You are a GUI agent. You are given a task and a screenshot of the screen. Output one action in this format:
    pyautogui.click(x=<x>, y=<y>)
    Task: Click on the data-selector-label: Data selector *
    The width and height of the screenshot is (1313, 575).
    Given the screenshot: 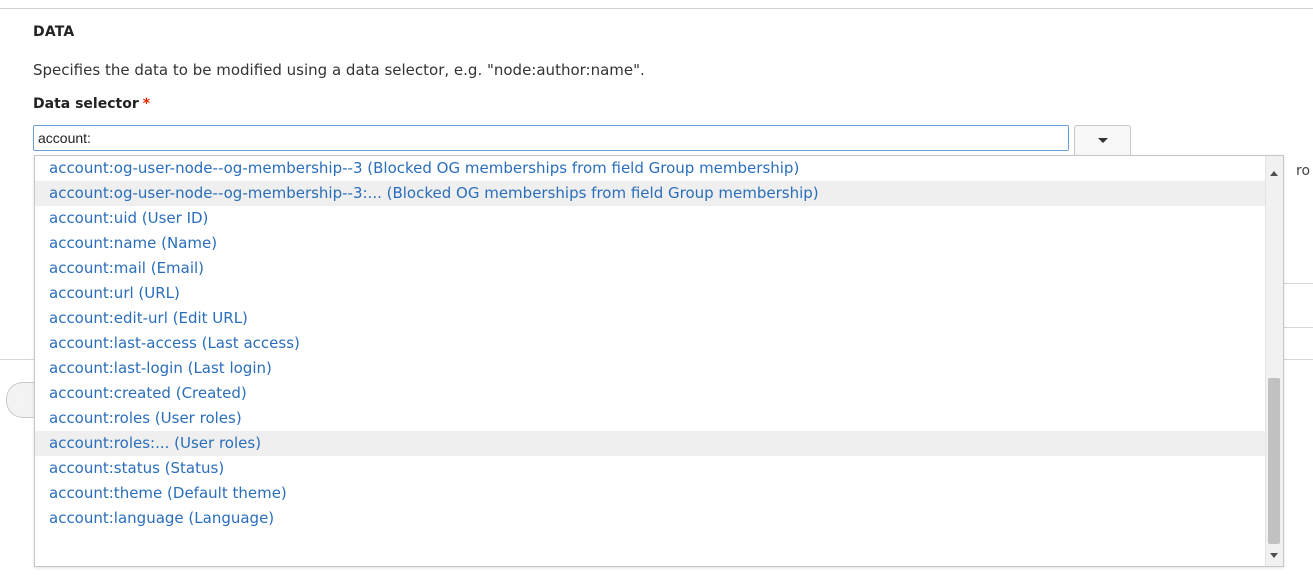 What is the action you would take?
    pyautogui.click(x=91, y=104)
    